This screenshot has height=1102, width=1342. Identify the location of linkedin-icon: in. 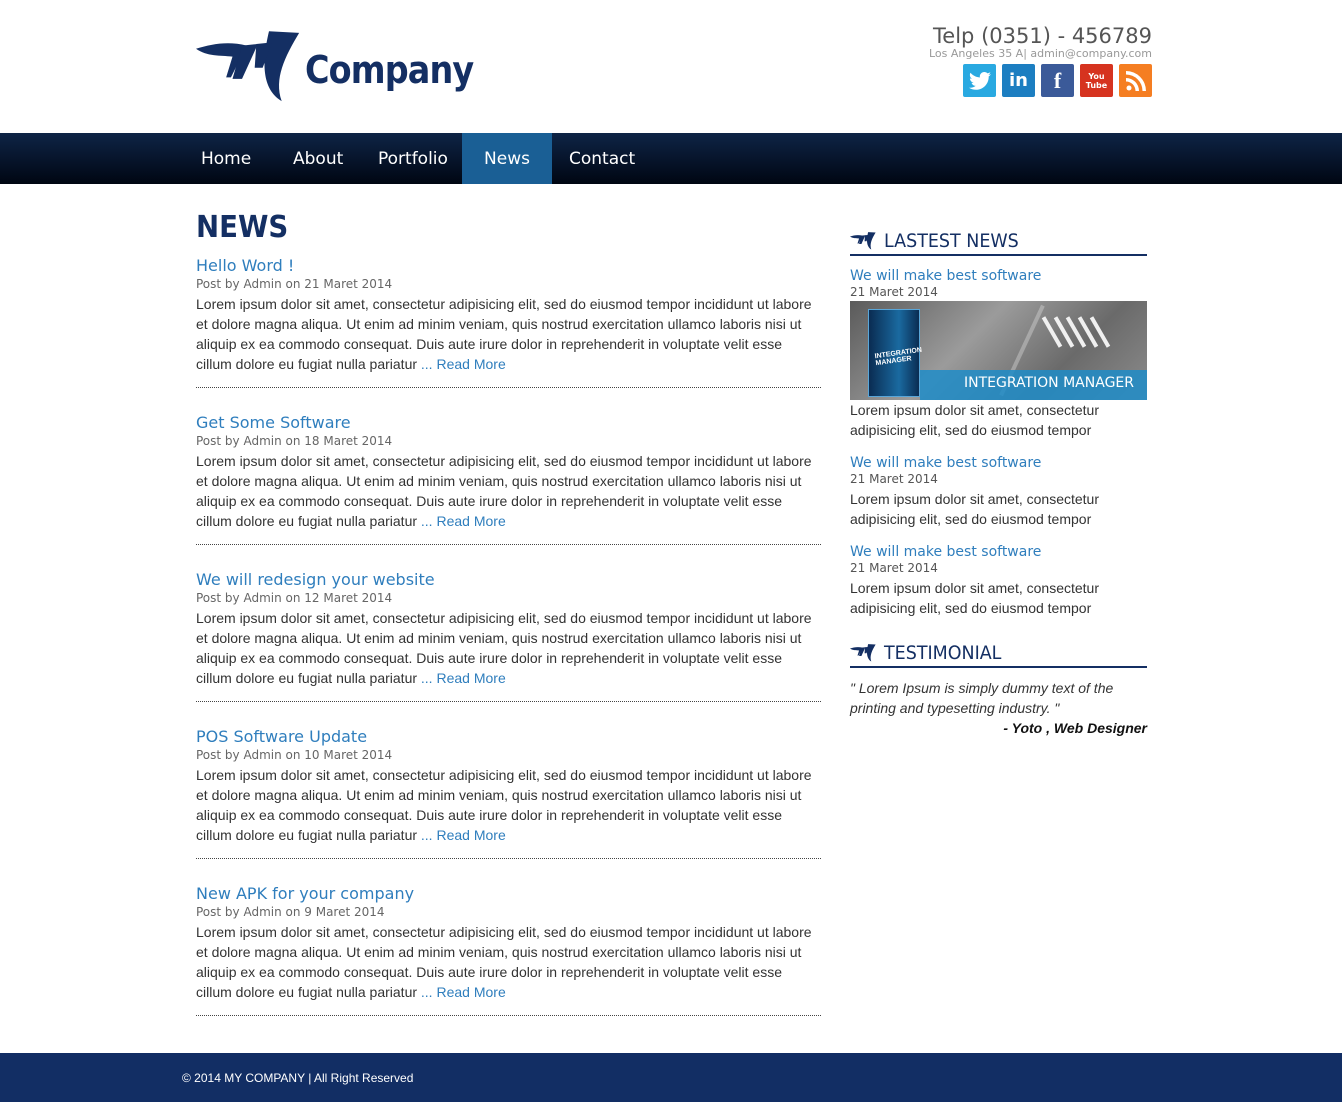
(1018, 80).